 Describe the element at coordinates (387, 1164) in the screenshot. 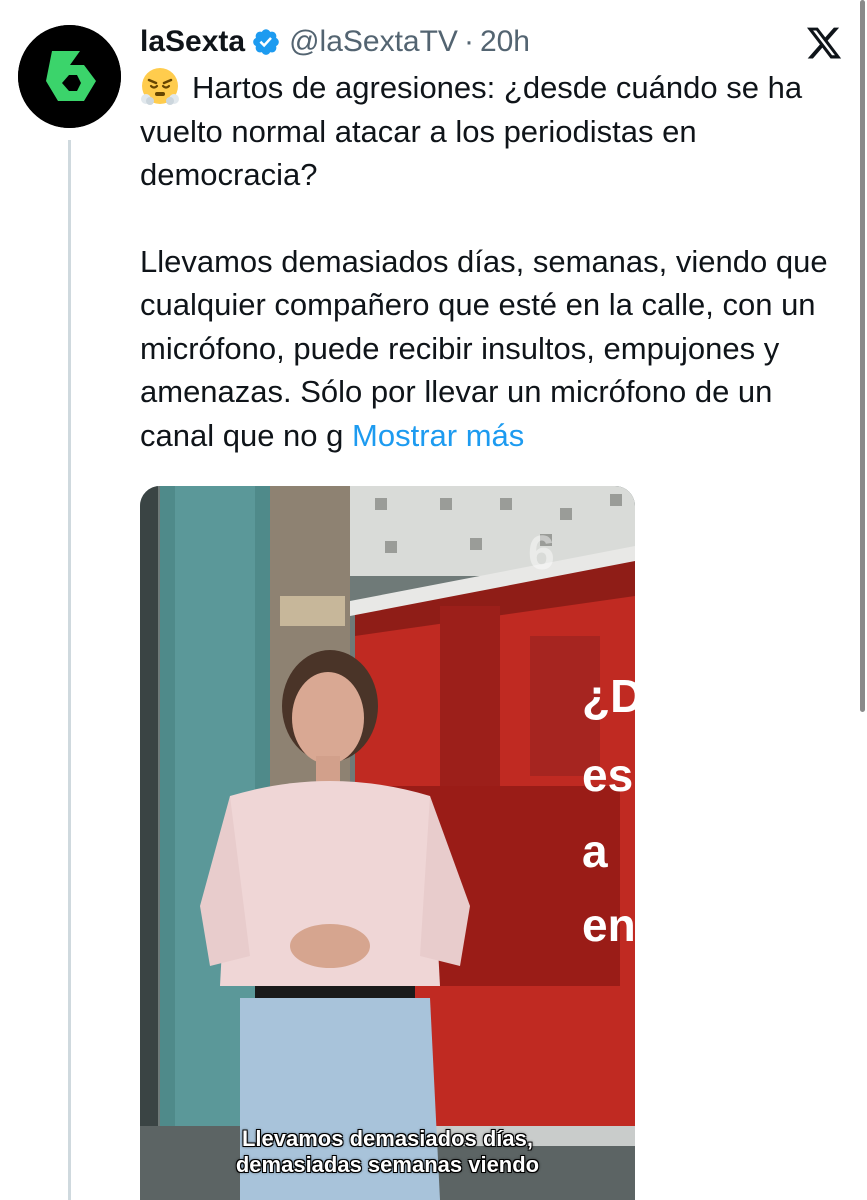

I see `video-caption-line-2: demasiadas semanas viendo` at that location.